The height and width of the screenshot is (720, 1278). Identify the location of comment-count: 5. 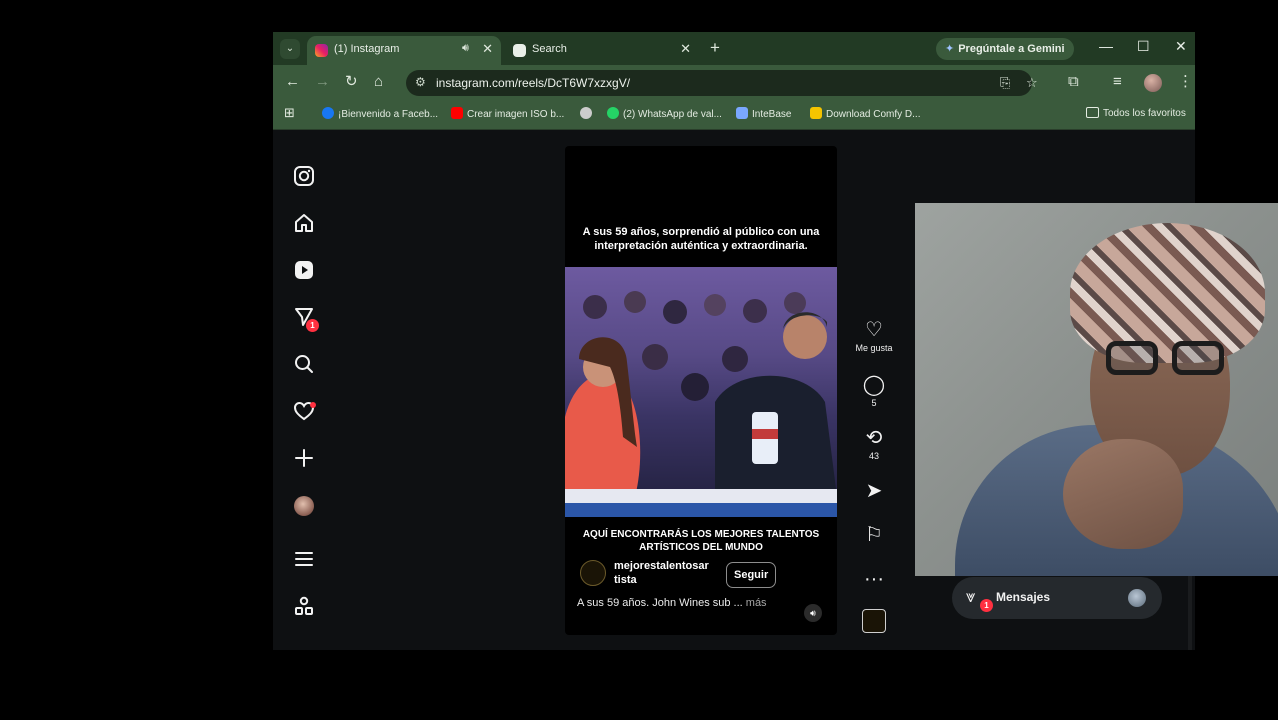
(874, 403).